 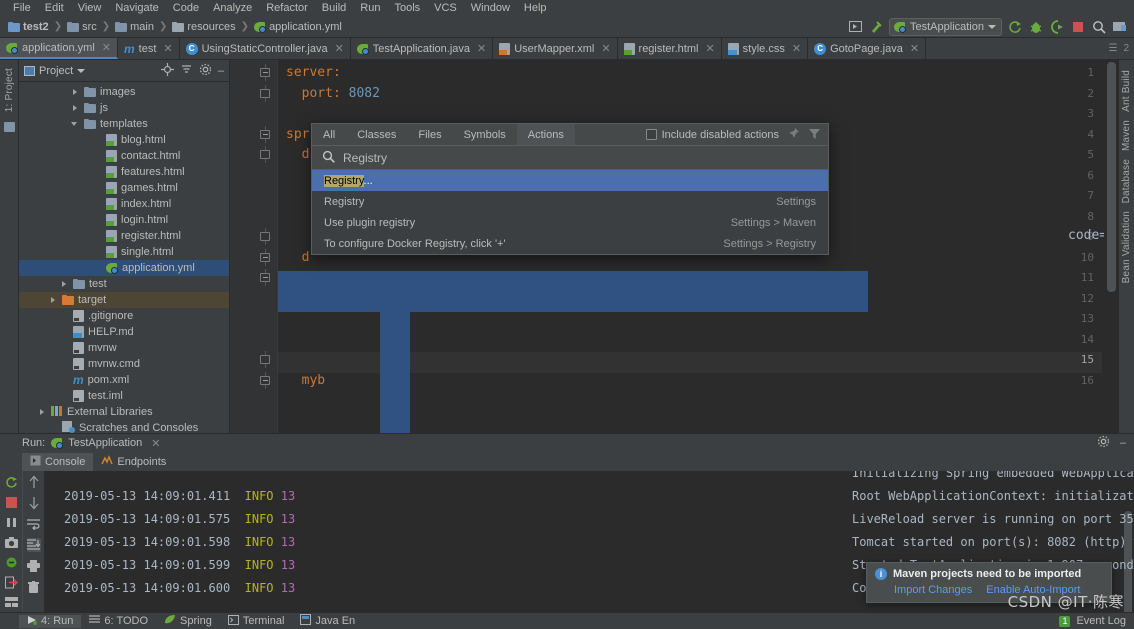 What do you see at coordinates (265, 48) in the screenshot?
I see `editor-tab-usingstaticcontroller: C UsingStaticController.java ✕` at bounding box center [265, 48].